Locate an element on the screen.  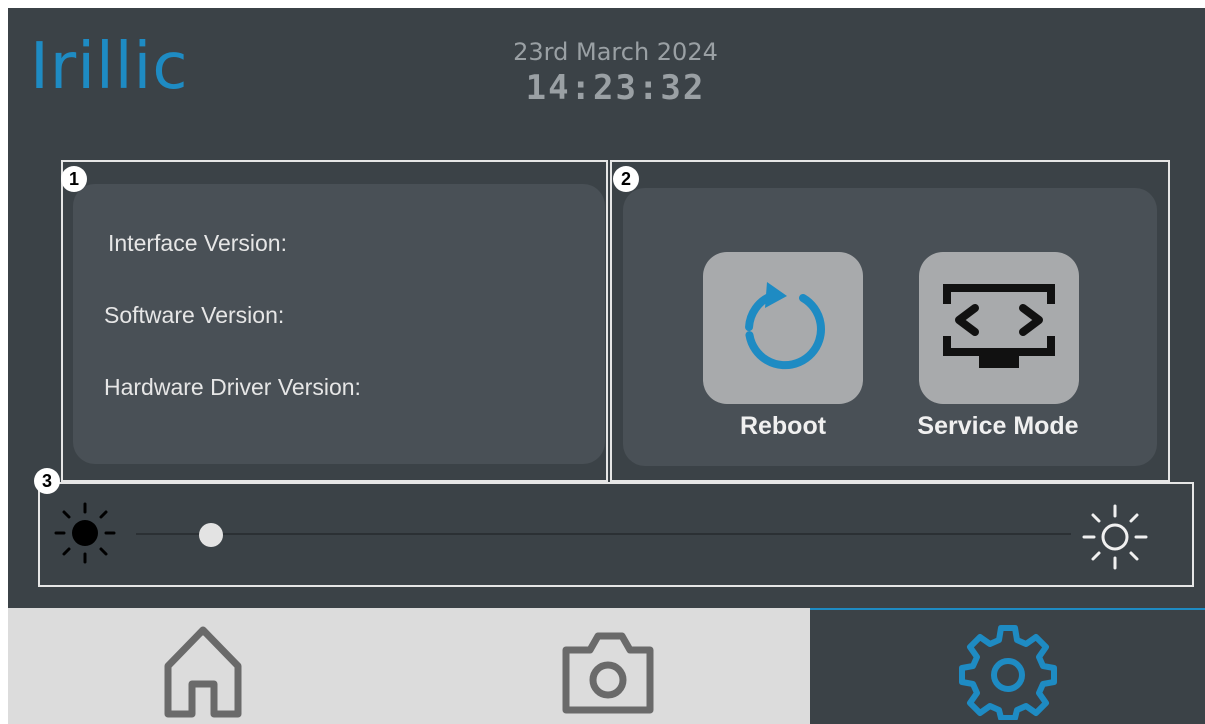
time-display: 14:23:32 is located at coordinates (615, 88).